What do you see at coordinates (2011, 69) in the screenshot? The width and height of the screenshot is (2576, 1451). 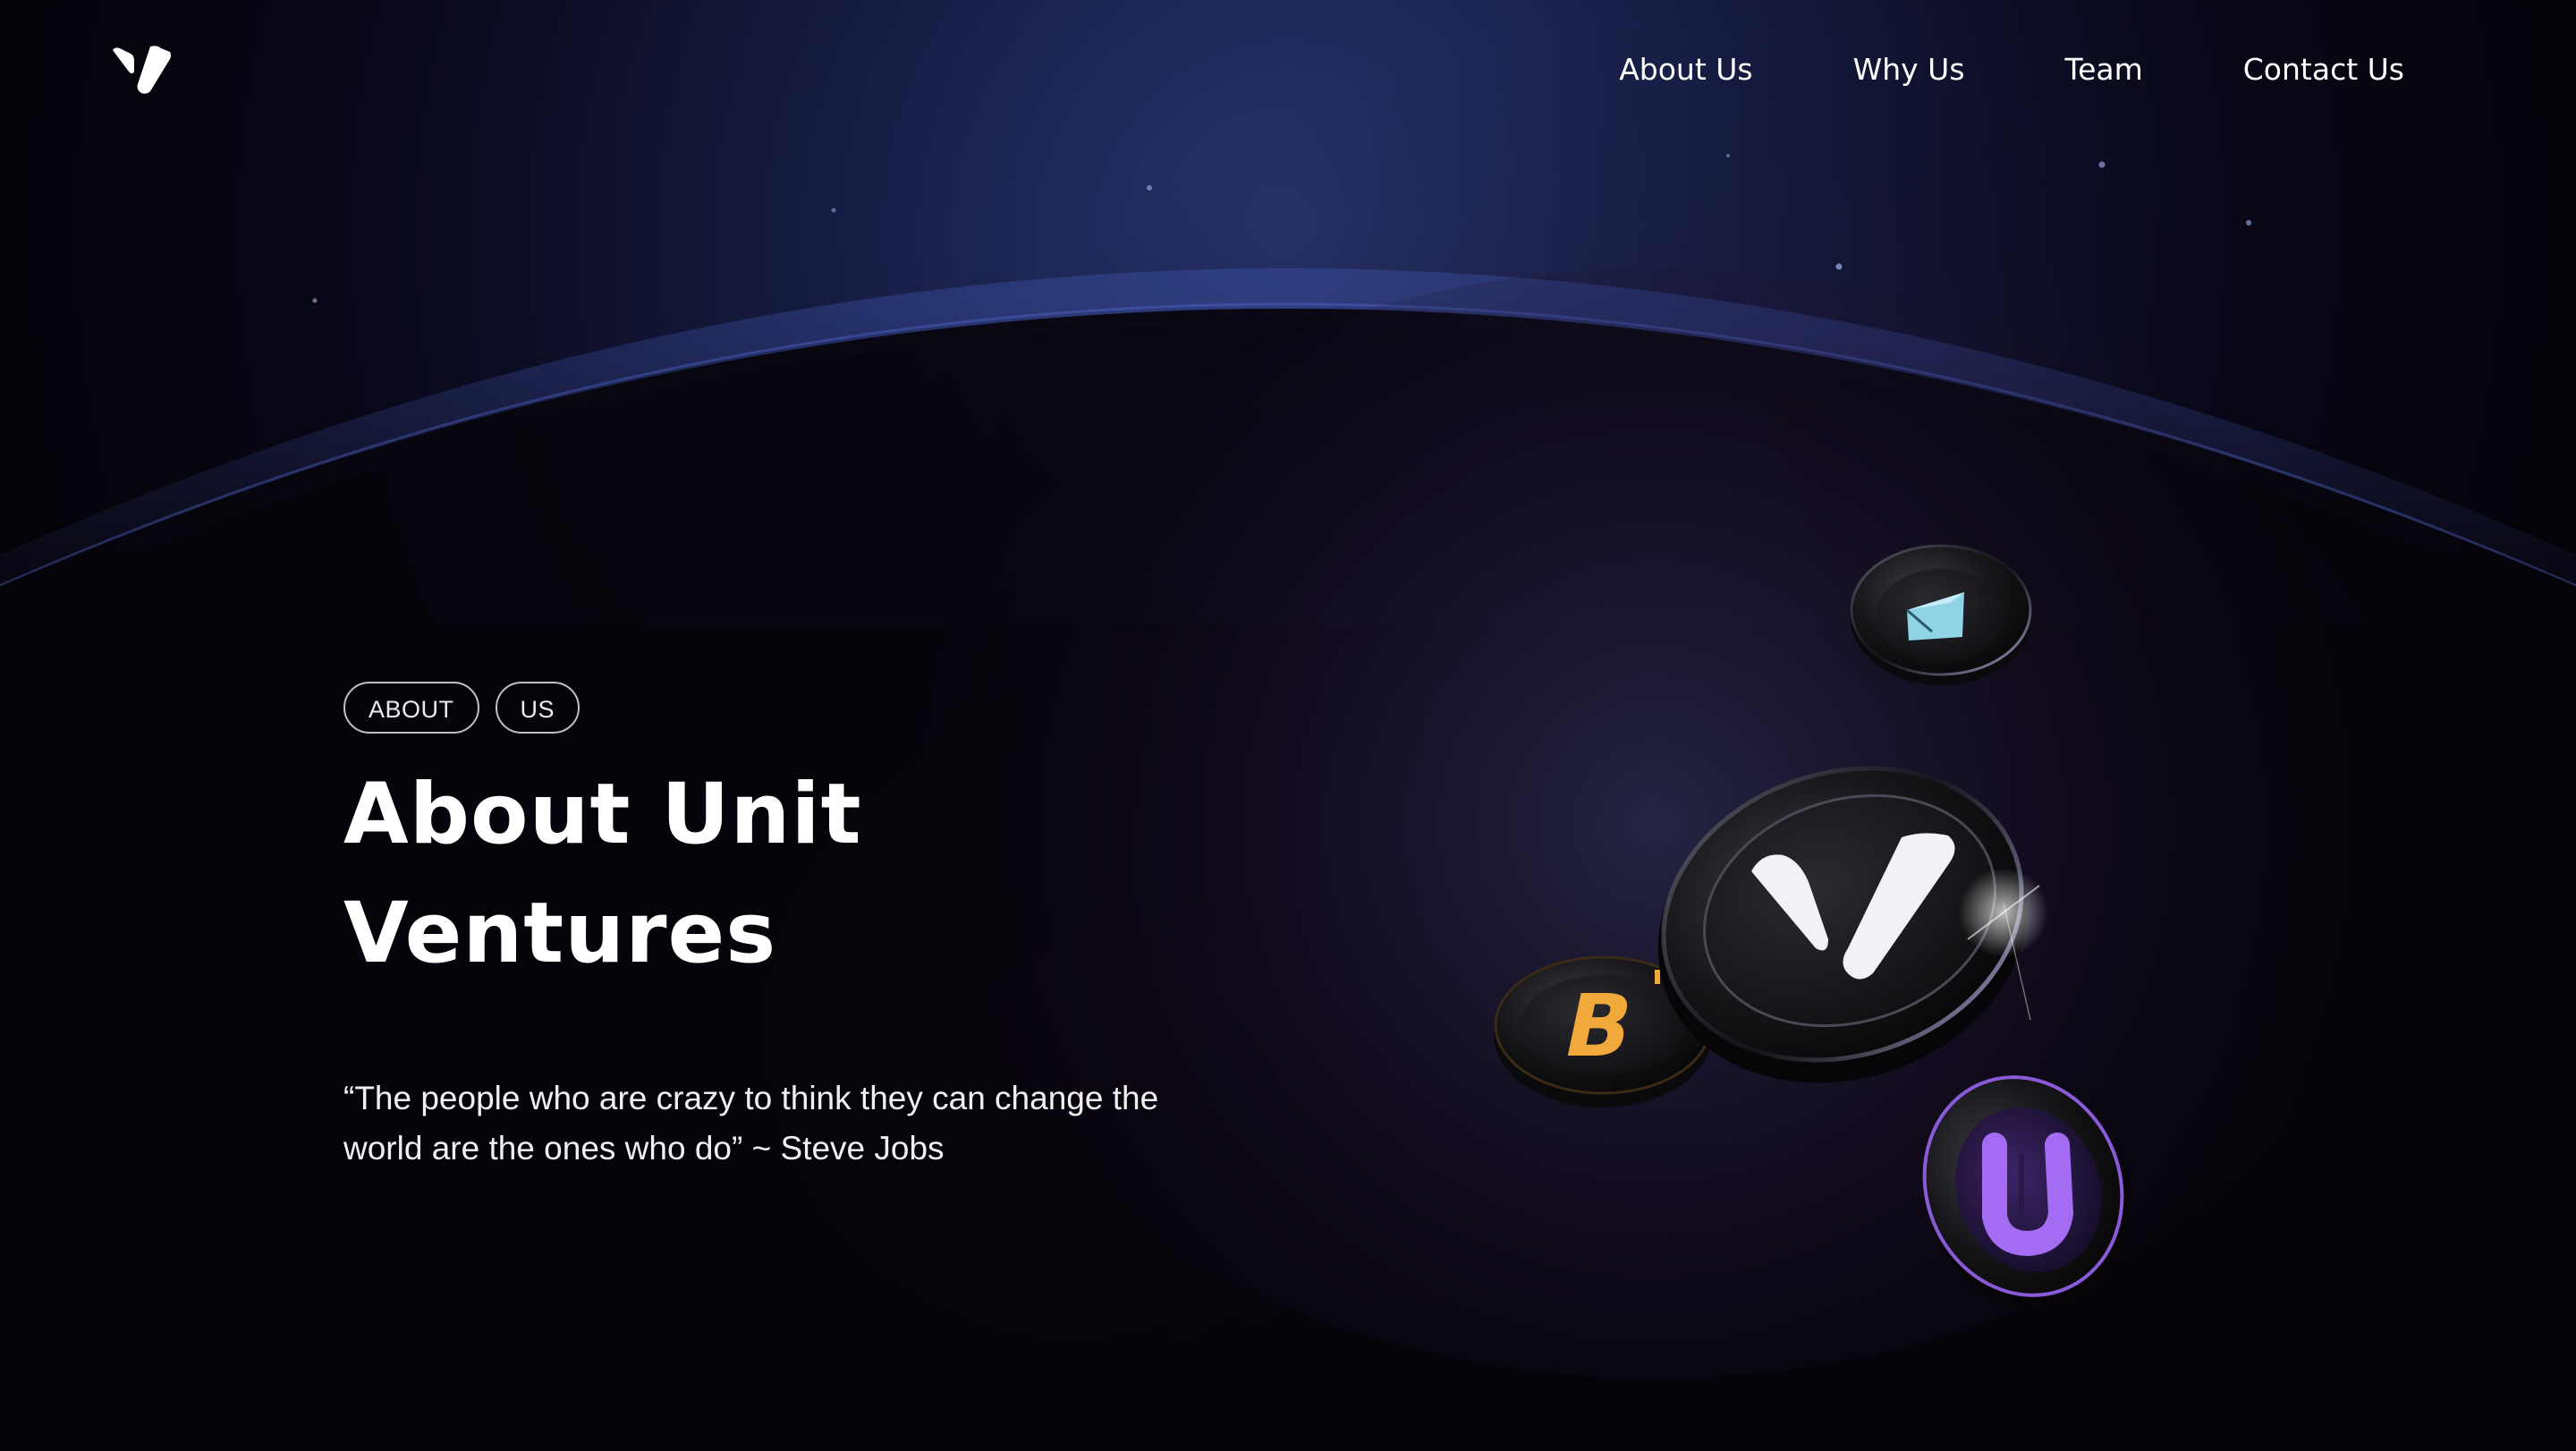 I see `nav-links: About Us Why Us Team Contact Us` at bounding box center [2011, 69].